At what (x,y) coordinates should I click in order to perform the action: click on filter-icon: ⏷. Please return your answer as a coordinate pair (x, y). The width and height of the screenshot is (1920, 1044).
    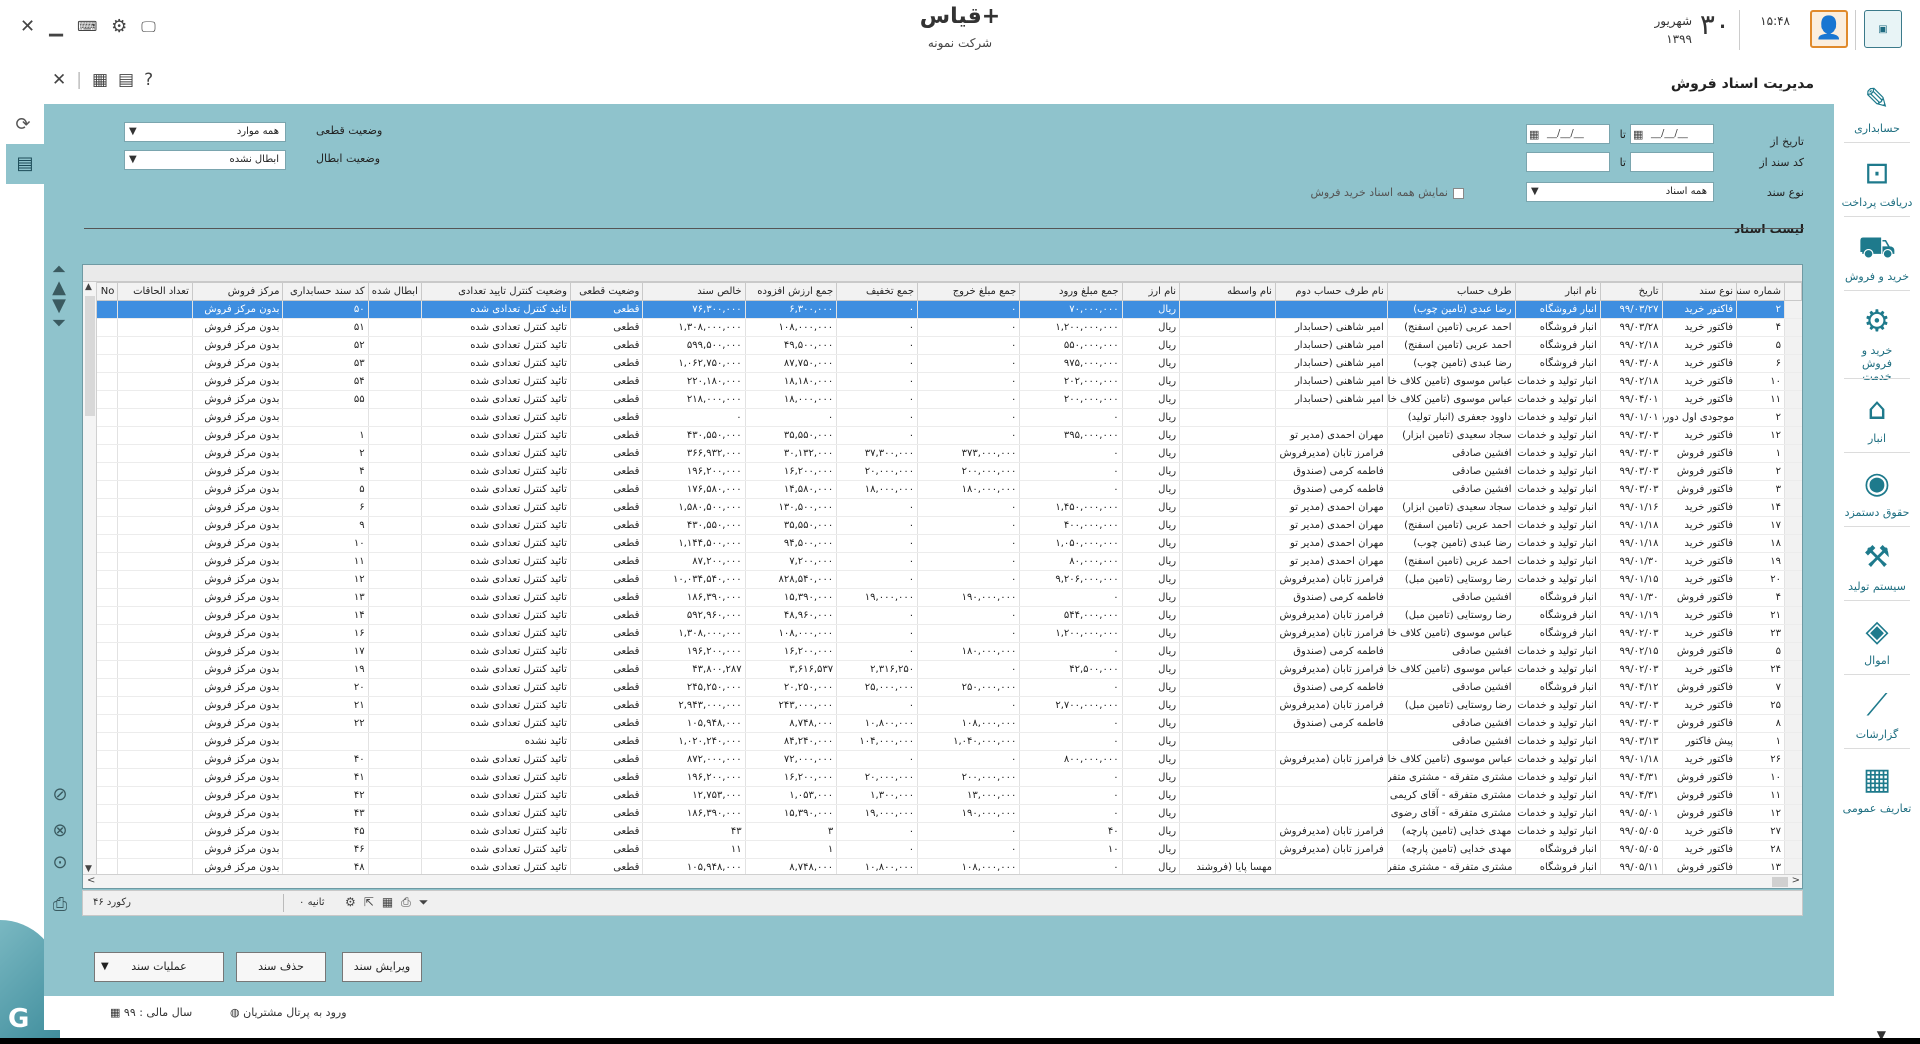
    Looking at the image, I should click on (424, 902).